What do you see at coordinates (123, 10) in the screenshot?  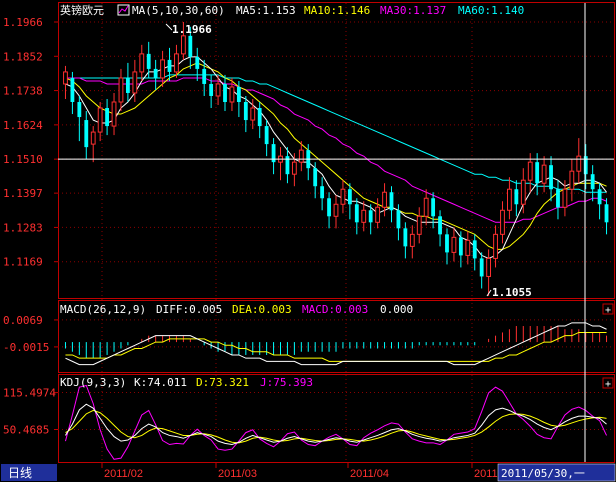 I see `chart-icon` at bounding box center [123, 10].